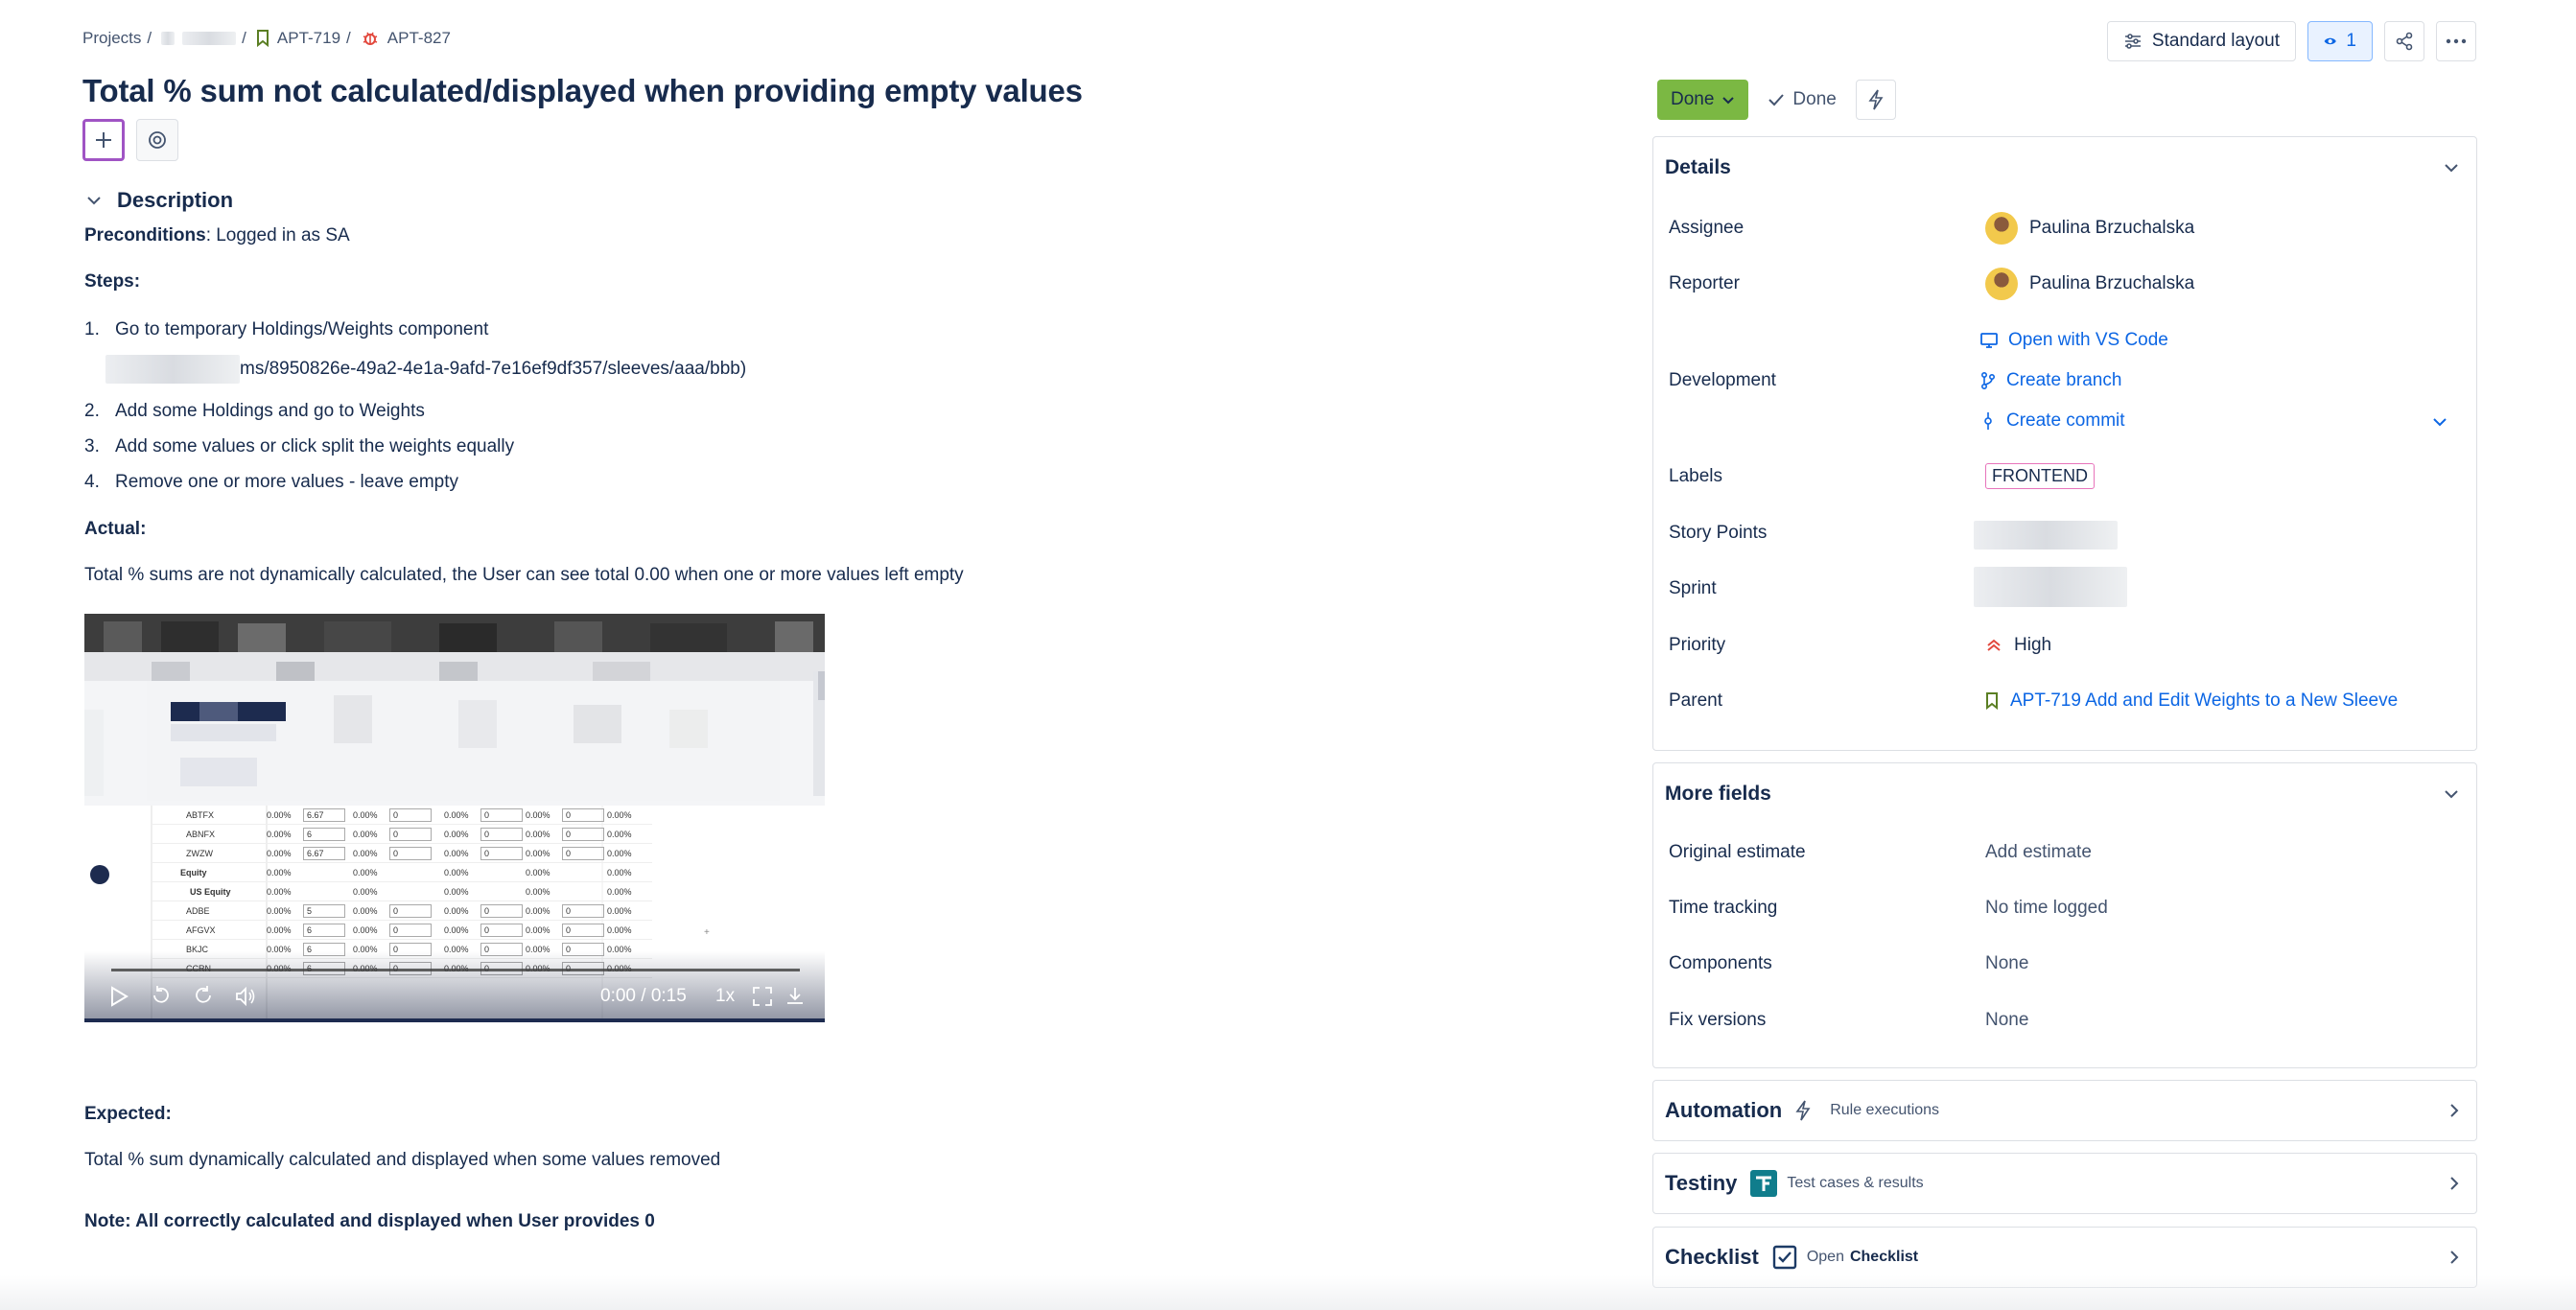 This screenshot has width=2576, height=1310. I want to click on story-points-field, so click(2046, 535).